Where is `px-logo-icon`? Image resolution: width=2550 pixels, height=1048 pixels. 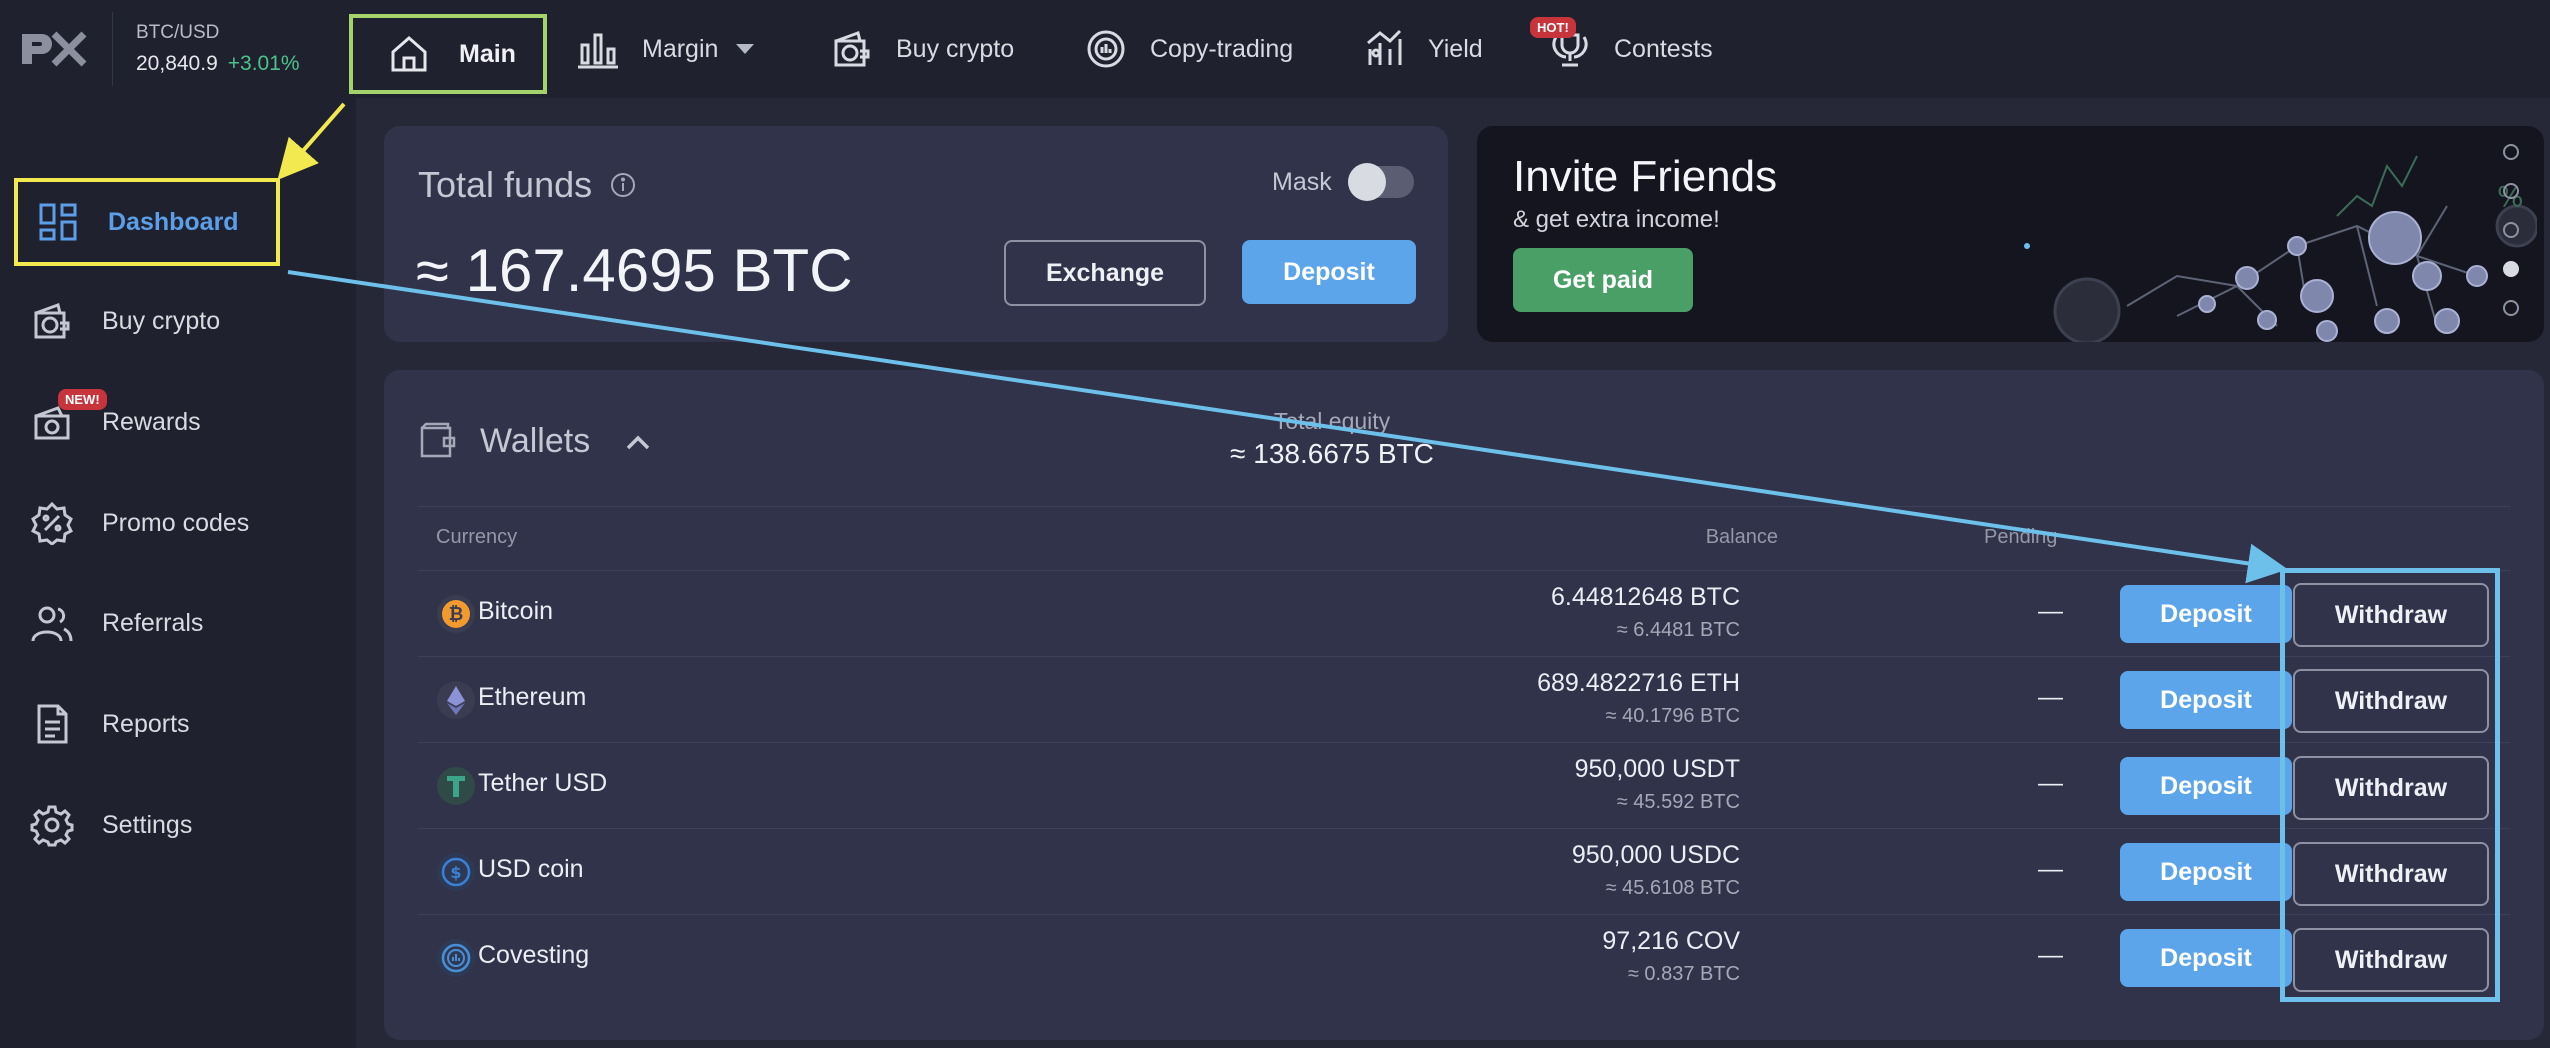
px-logo-icon is located at coordinates (53, 49).